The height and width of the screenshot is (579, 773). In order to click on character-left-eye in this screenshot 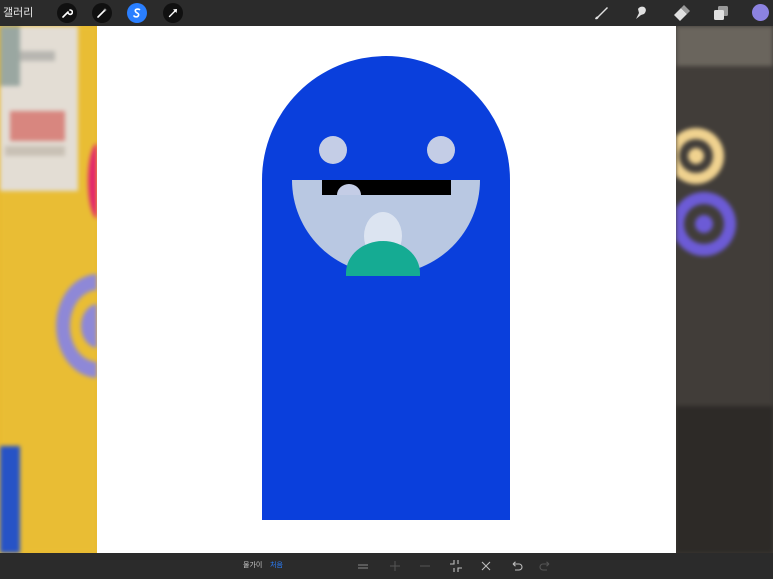, I will do `click(333, 150)`.